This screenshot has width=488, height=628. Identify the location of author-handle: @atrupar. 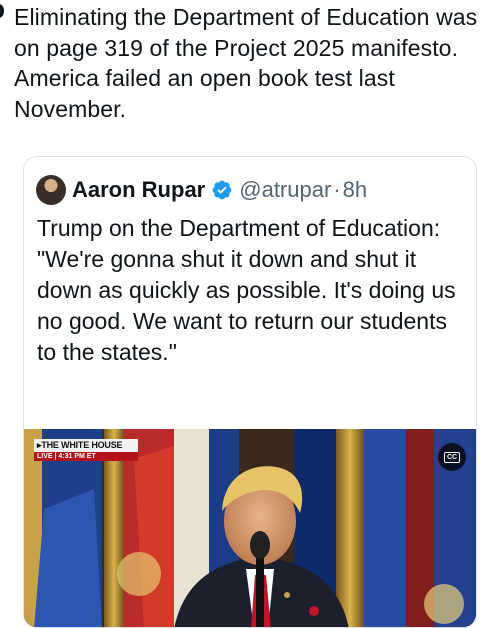
(285, 190).